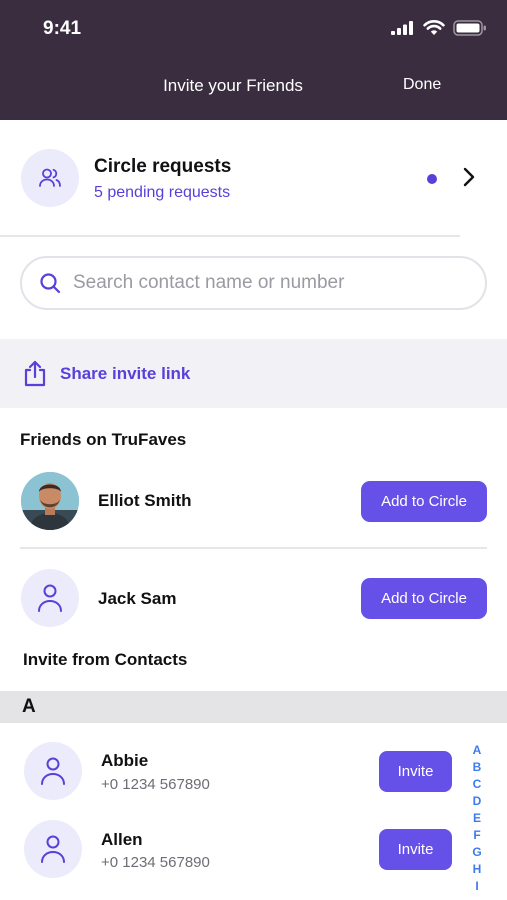  I want to click on alphabet-index-letter: D, so click(477, 801).